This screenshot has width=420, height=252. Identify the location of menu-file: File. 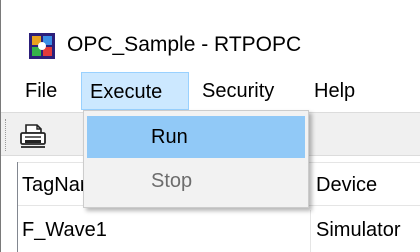
(41, 91).